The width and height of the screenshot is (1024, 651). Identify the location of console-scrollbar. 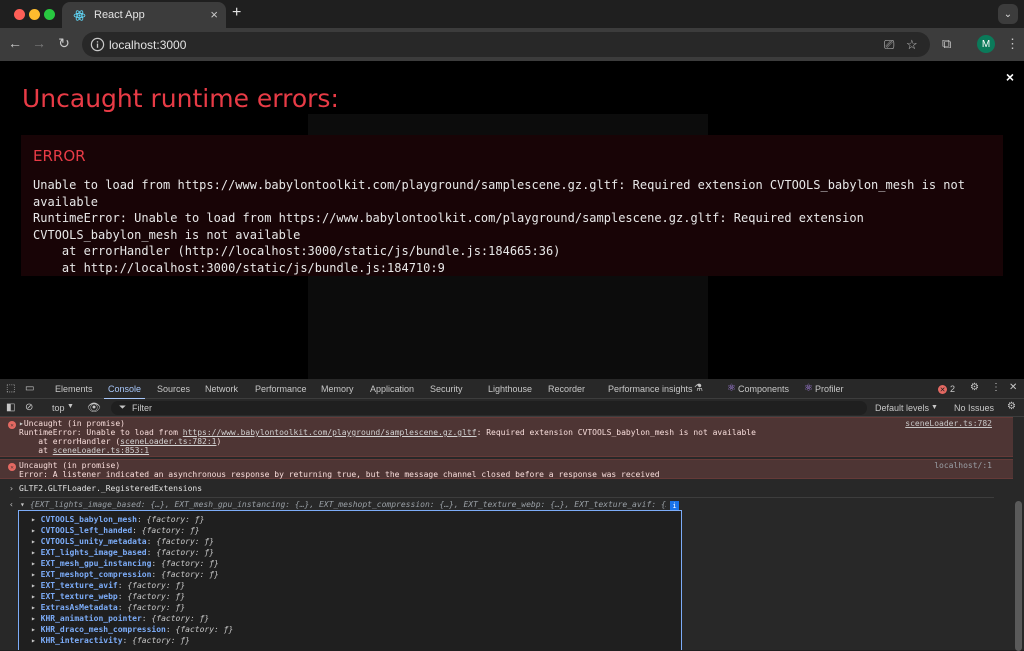
(1018, 576).